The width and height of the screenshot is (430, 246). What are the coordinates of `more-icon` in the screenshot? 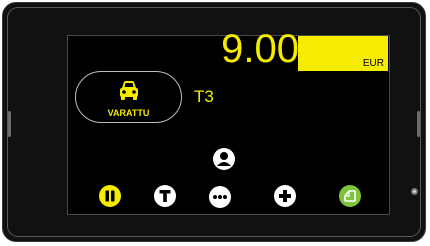 It's located at (220, 197).